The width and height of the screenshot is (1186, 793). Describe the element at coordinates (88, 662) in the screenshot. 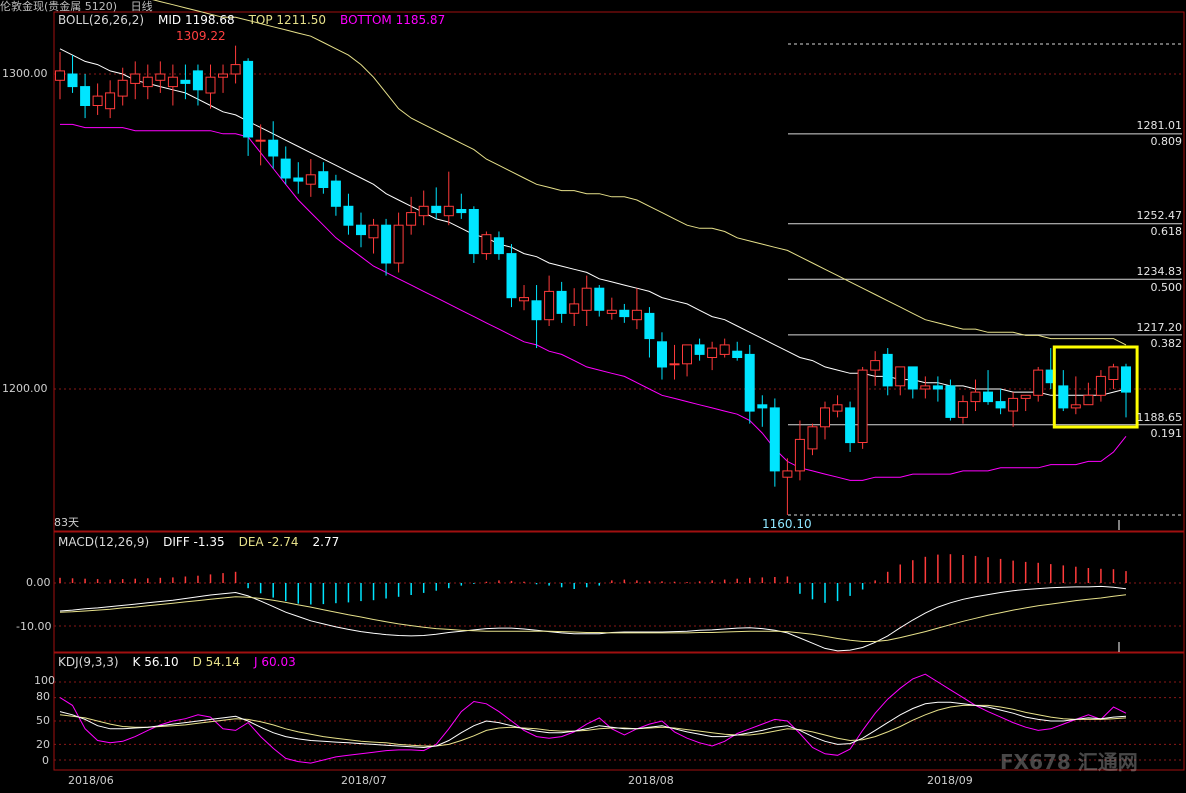

I see `kdj-indicator-name: KDJ(9,3,3)` at that location.